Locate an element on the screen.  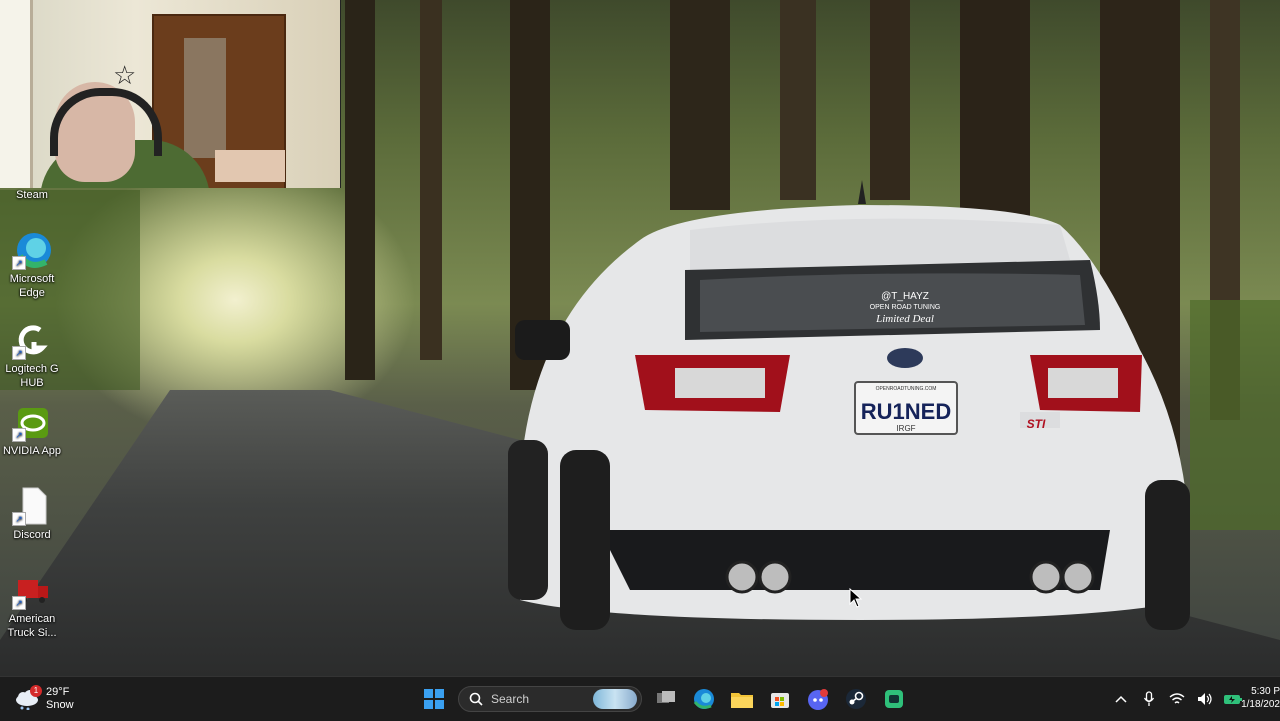
desktop-icon-label: Logitech G HUB is located at coordinates (32, 376).